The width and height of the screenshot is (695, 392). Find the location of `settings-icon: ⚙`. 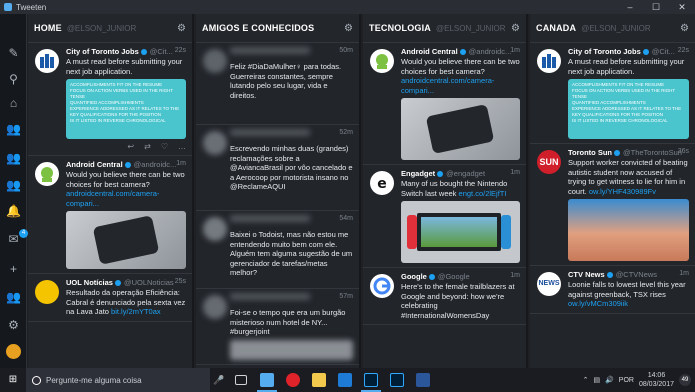

settings-icon: ⚙ is located at coordinates (13, 325).